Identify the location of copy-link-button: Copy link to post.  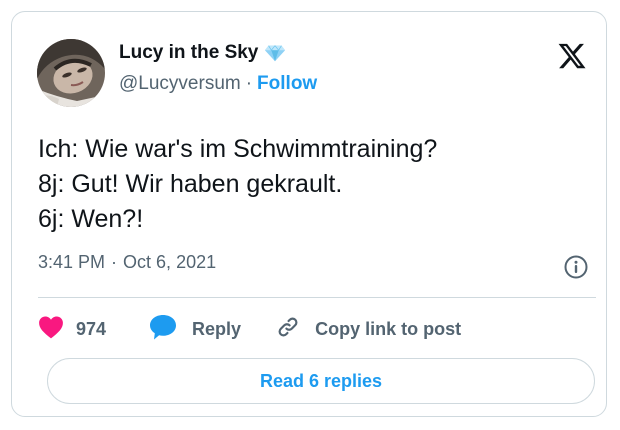
(368, 329).